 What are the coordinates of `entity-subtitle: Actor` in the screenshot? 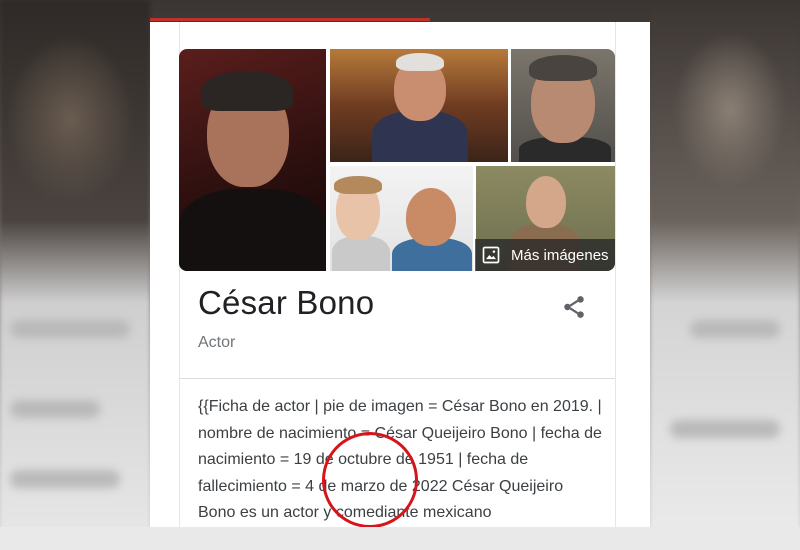 It's located at (217, 342).